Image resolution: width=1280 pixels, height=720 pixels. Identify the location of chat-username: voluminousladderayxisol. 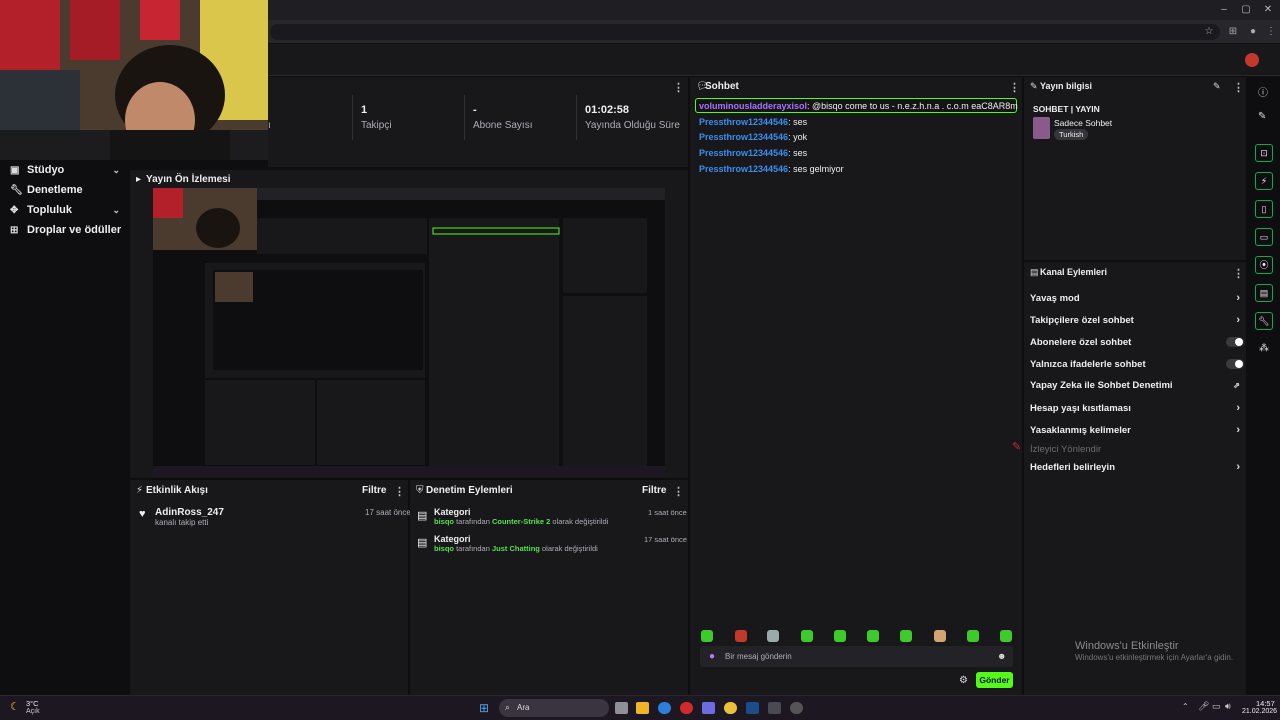
(753, 106).